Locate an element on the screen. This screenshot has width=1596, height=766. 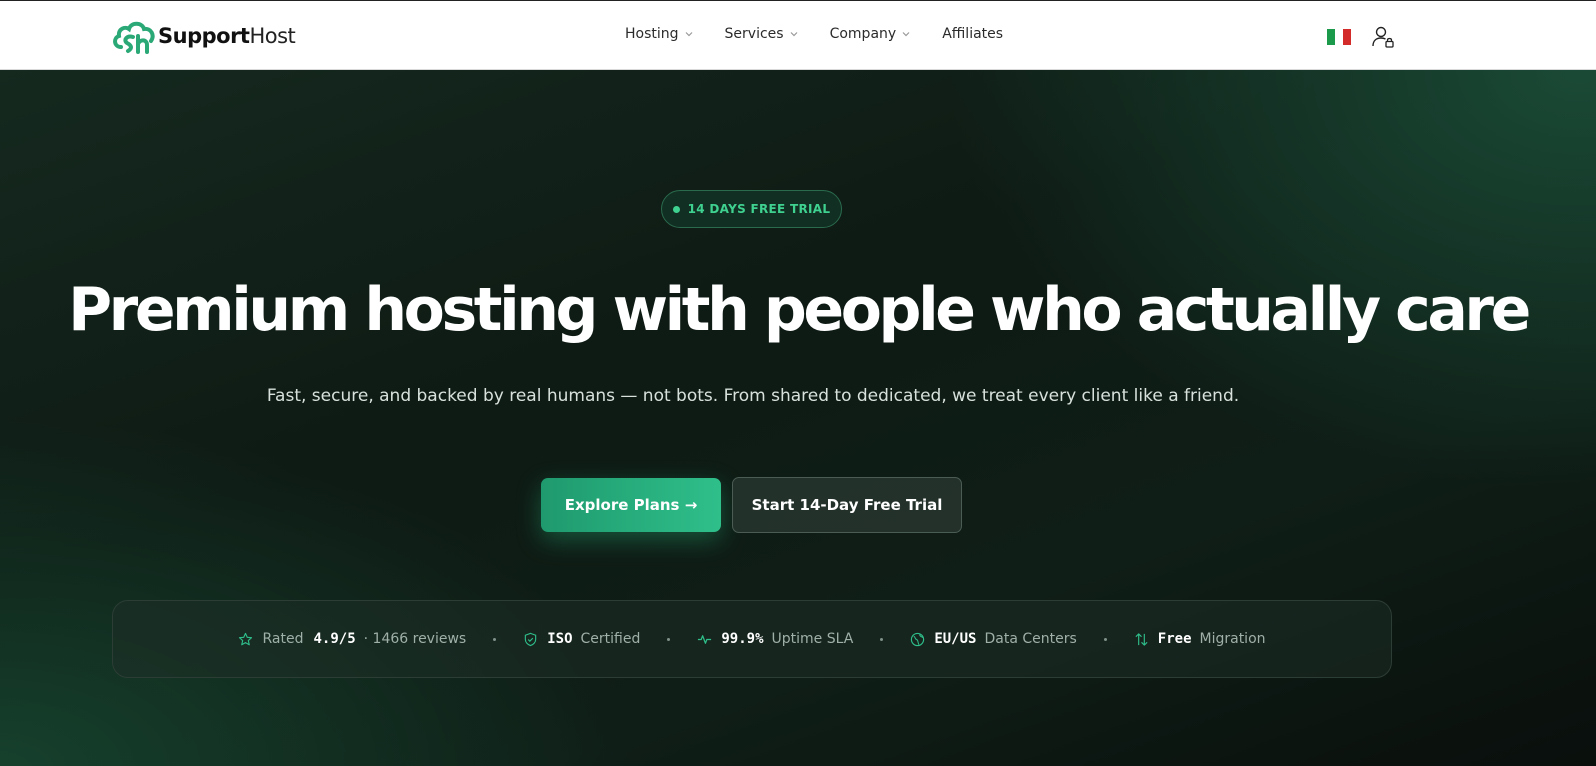
datacenters-value: EU/US is located at coordinates (955, 639).